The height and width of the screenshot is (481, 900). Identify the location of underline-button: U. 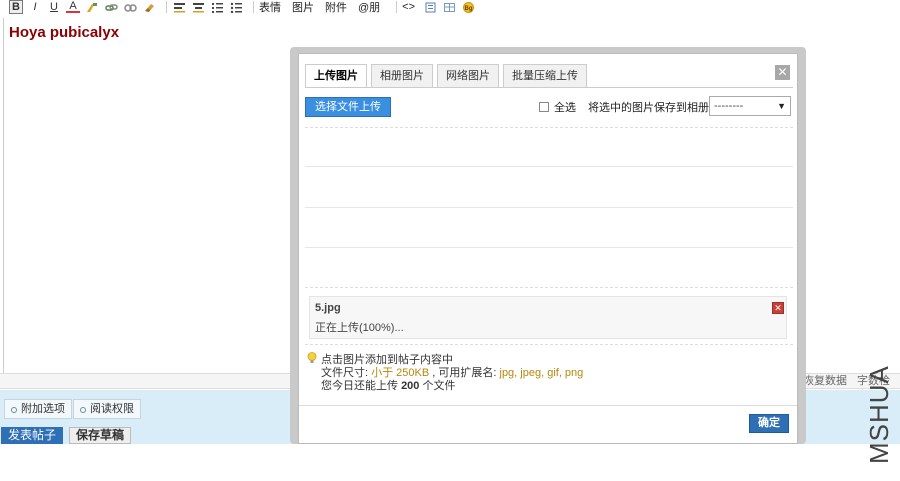
(54, 7).